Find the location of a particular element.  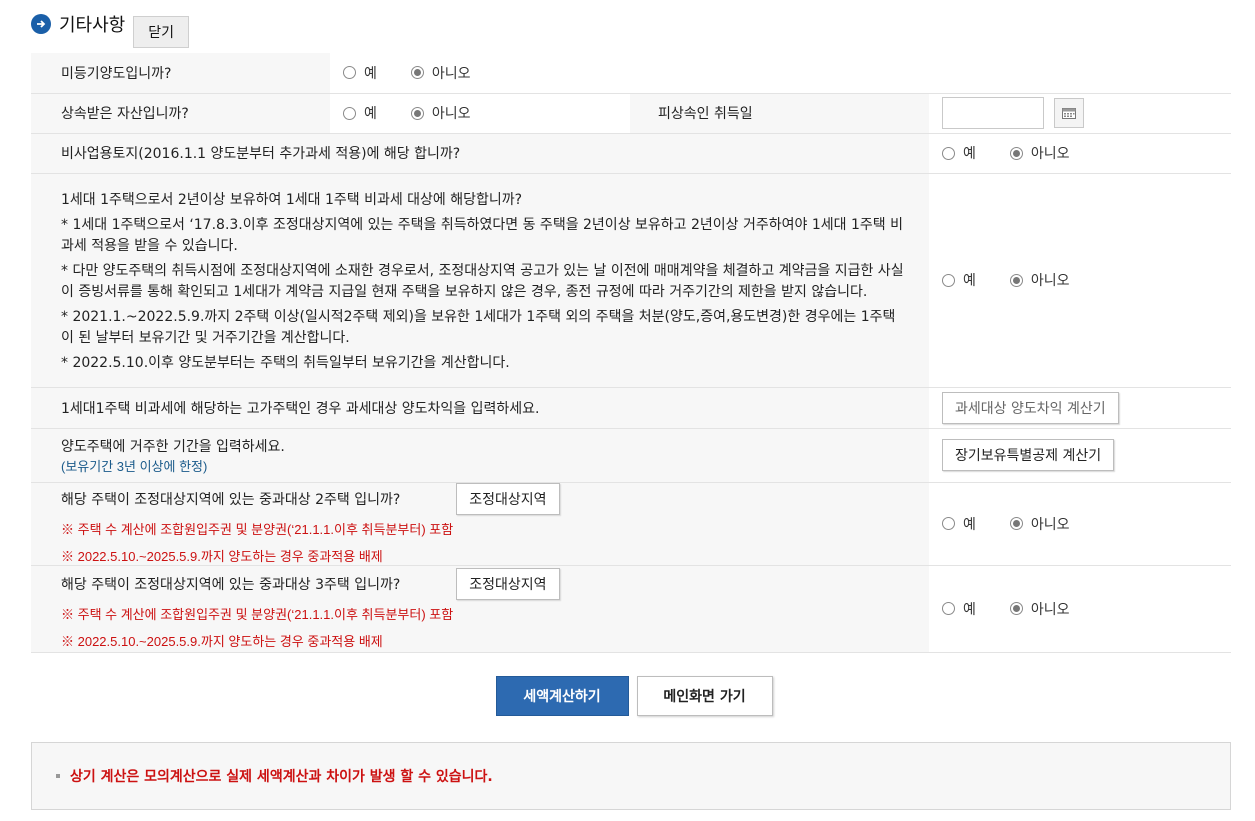

radio-group-one-house: 예 아니오 is located at coordinates (1086, 280).